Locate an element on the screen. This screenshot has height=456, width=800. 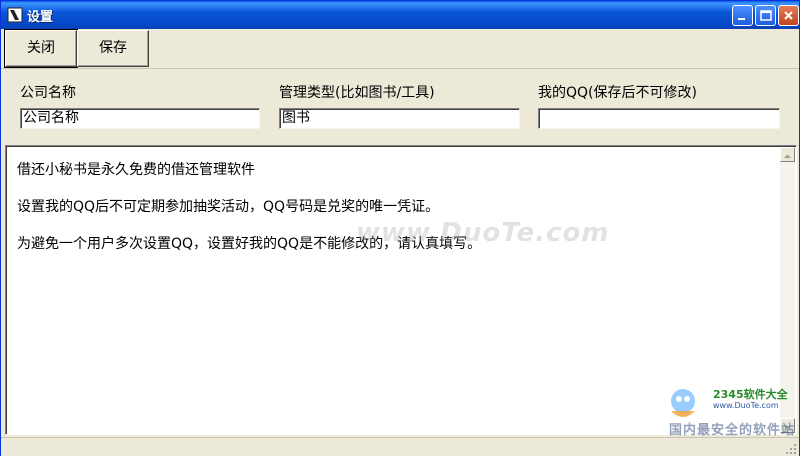
window-title: 设置 is located at coordinates (40, 17).